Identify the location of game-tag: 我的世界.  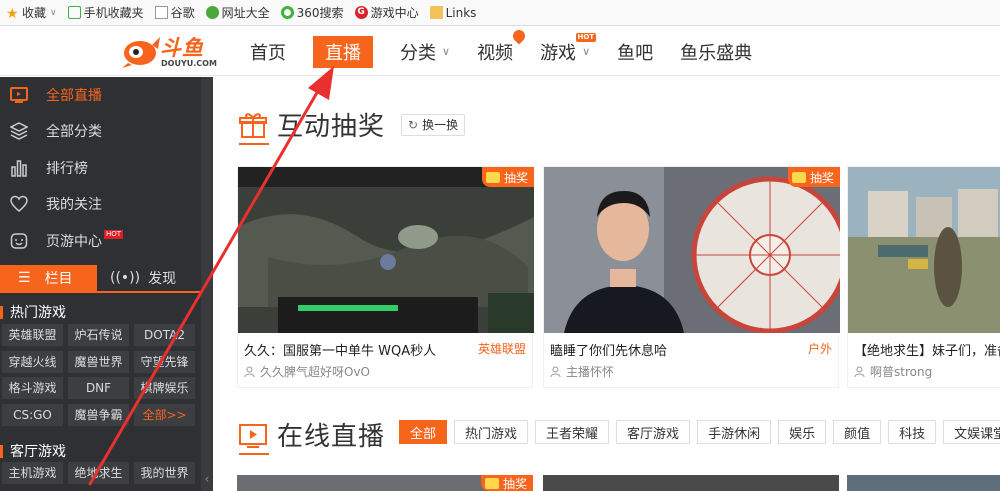
(164, 473).